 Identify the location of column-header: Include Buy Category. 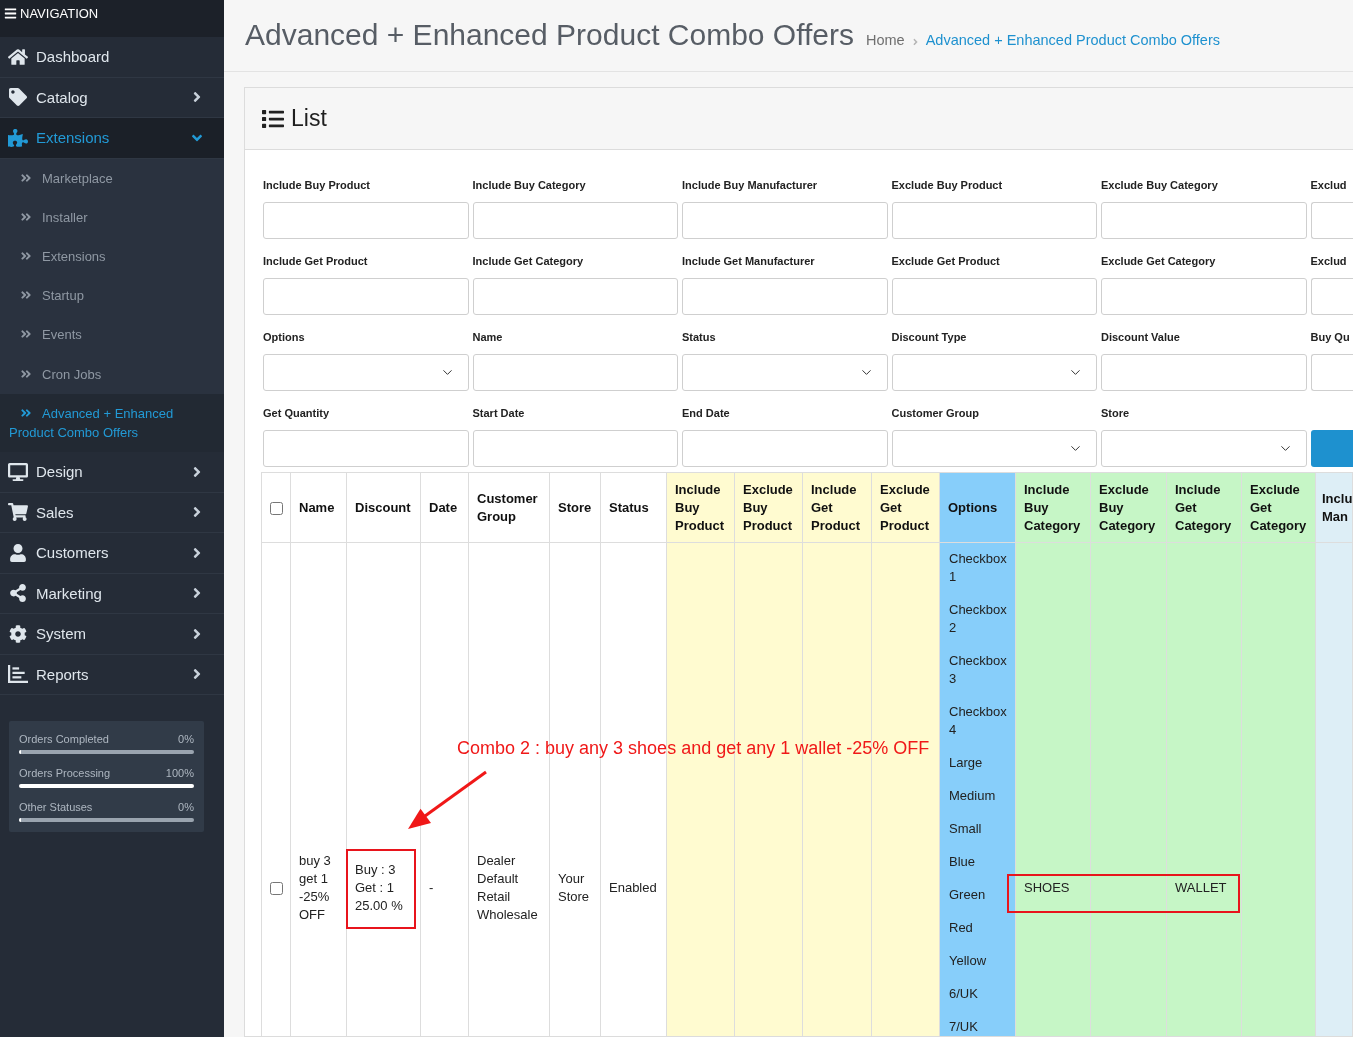
(1053, 507).